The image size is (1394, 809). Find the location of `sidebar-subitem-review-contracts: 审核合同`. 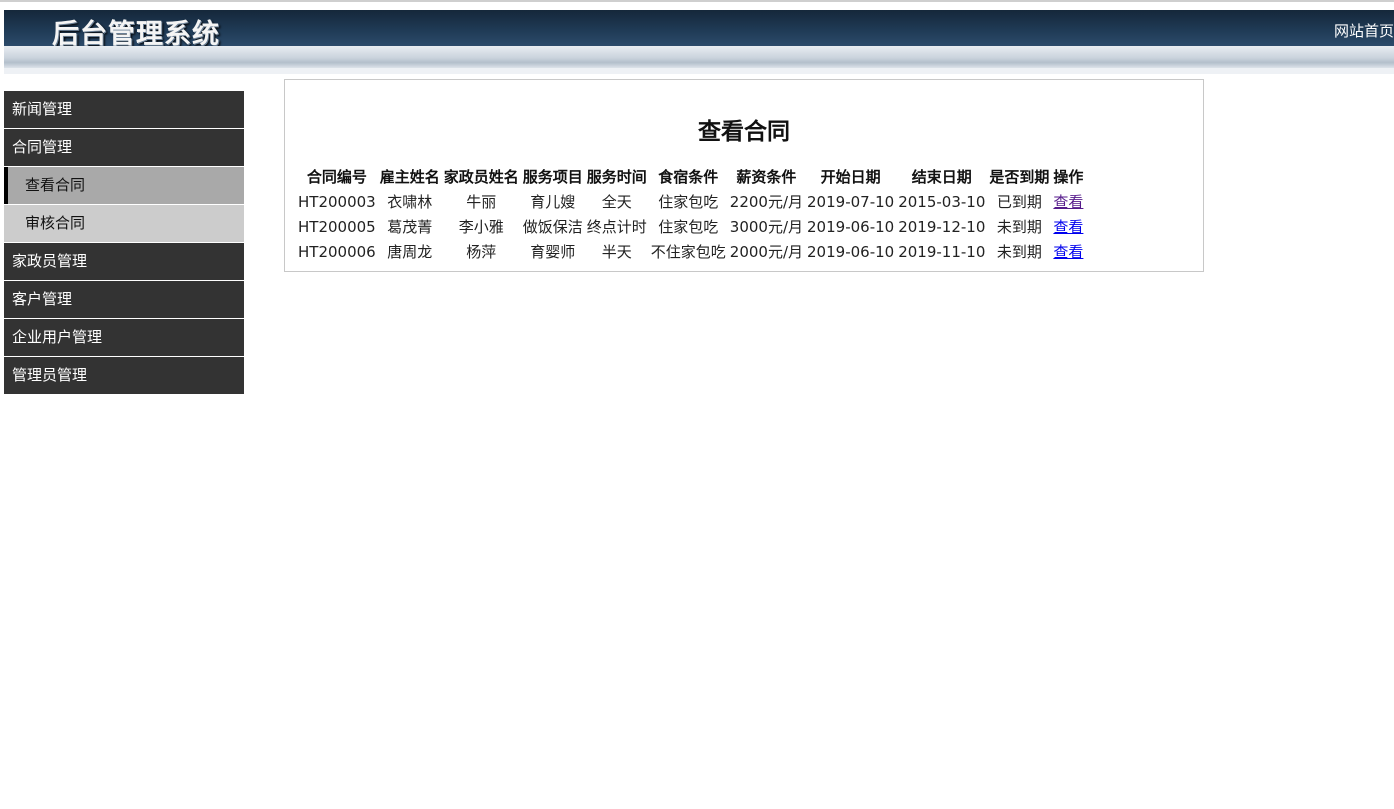

sidebar-subitem-review-contracts: 审核合同 is located at coordinates (124, 223).